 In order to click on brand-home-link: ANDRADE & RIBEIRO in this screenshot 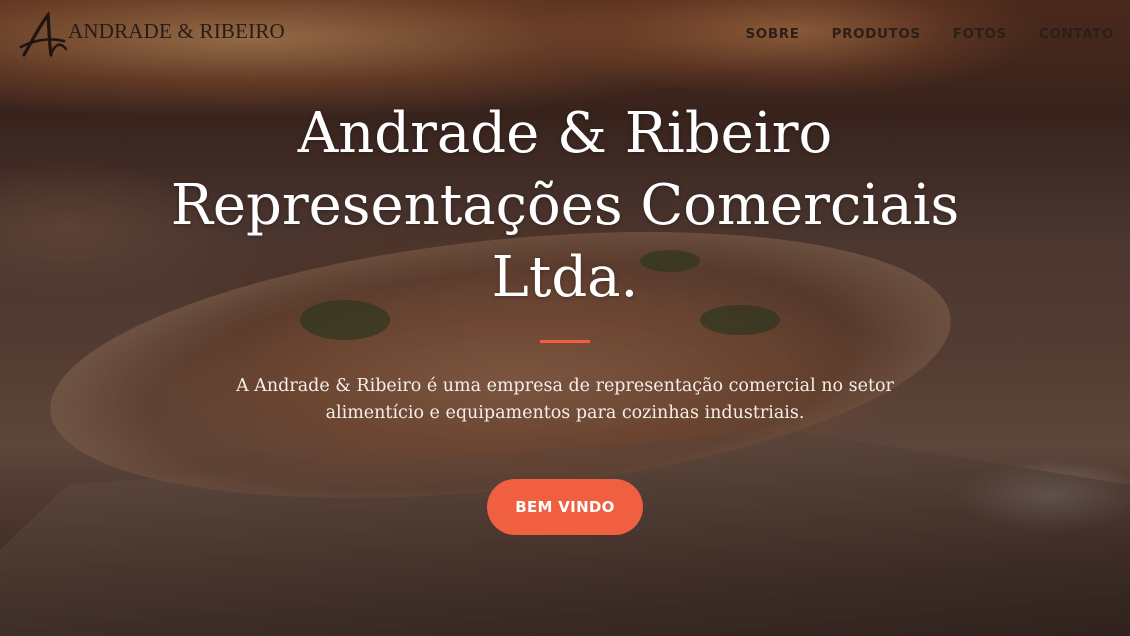, I will do `click(151, 36)`.